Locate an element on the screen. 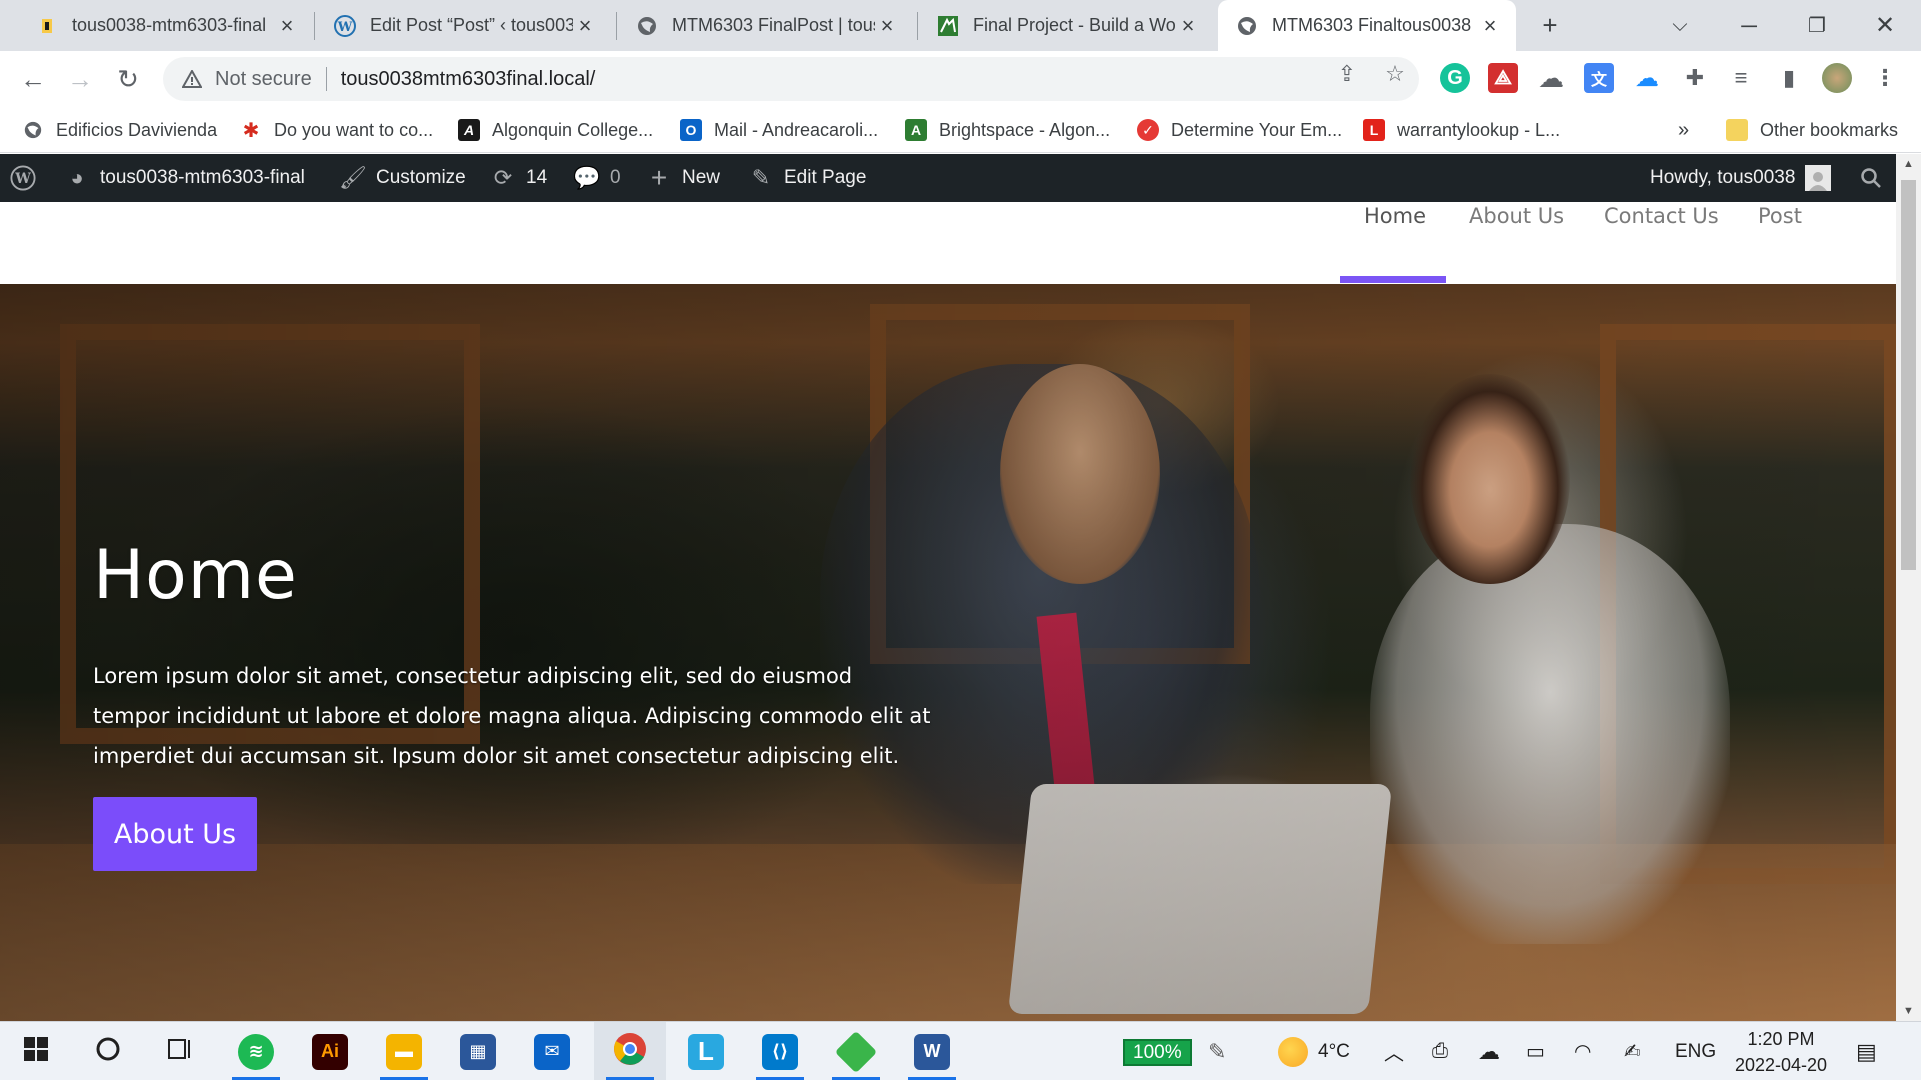 Image resolution: width=1921 pixels, height=1080 pixels. wp-customize: 🖌 Customize is located at coordinates (402, 178).